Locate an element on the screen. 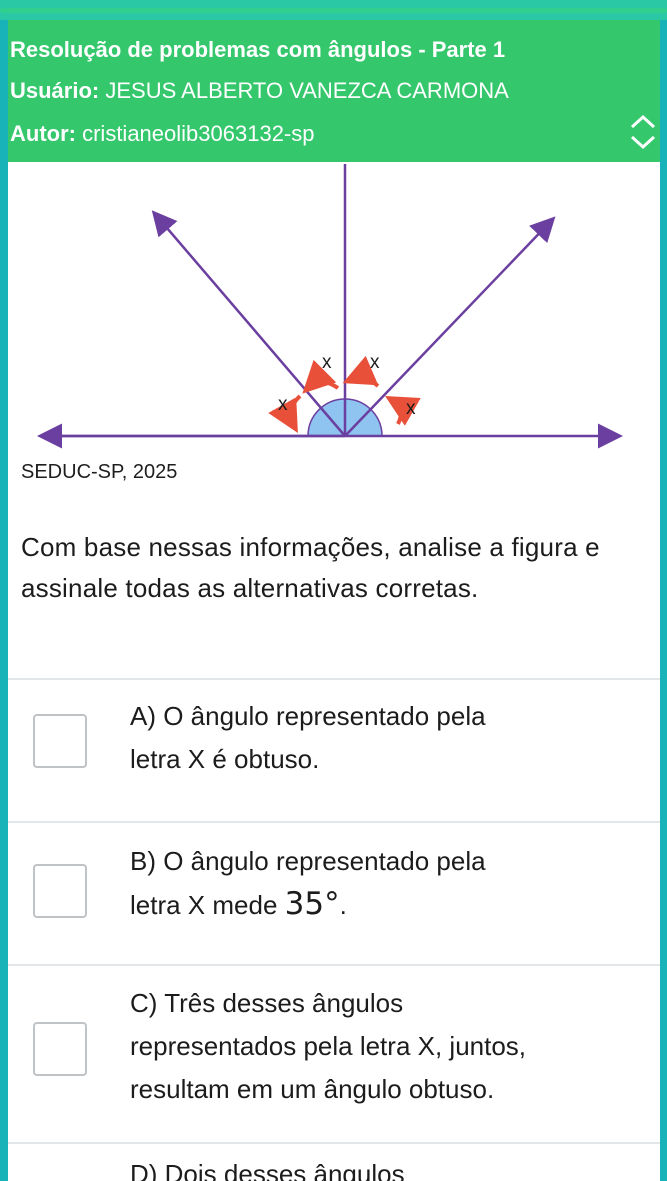 This screenshot has height=1181, width=667. user-value: JESUS ALBERTO VANEZCA CARMONA is located at coordinates (307, 90).